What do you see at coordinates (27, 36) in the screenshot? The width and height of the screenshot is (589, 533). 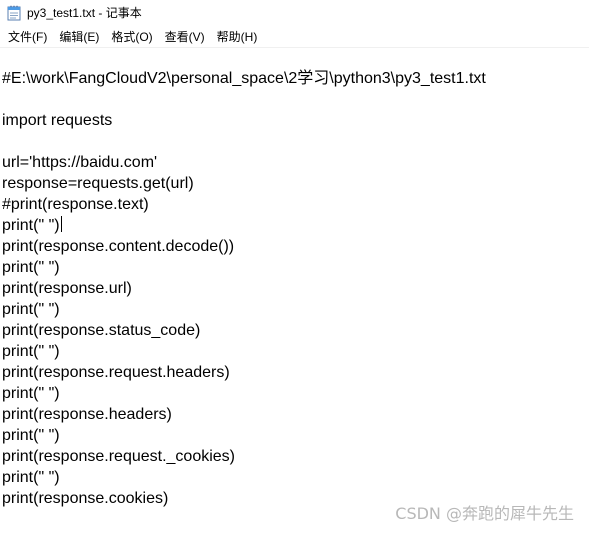 I see `menu-file: 文件(F)` at bounding box center [27, 36].